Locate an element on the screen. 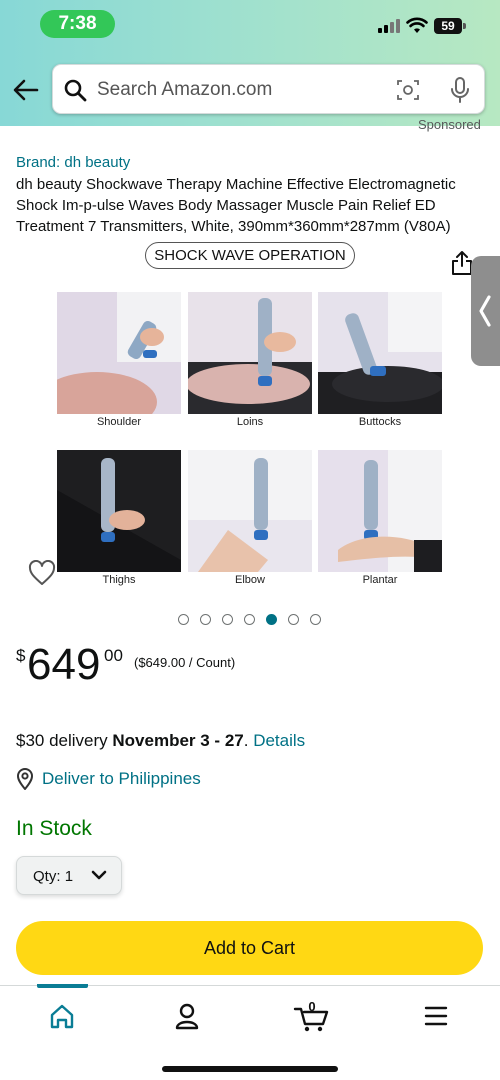 The image size is (500, 1080). delivery-dates: November 3 - 27 is located at coordinates (178, 740).